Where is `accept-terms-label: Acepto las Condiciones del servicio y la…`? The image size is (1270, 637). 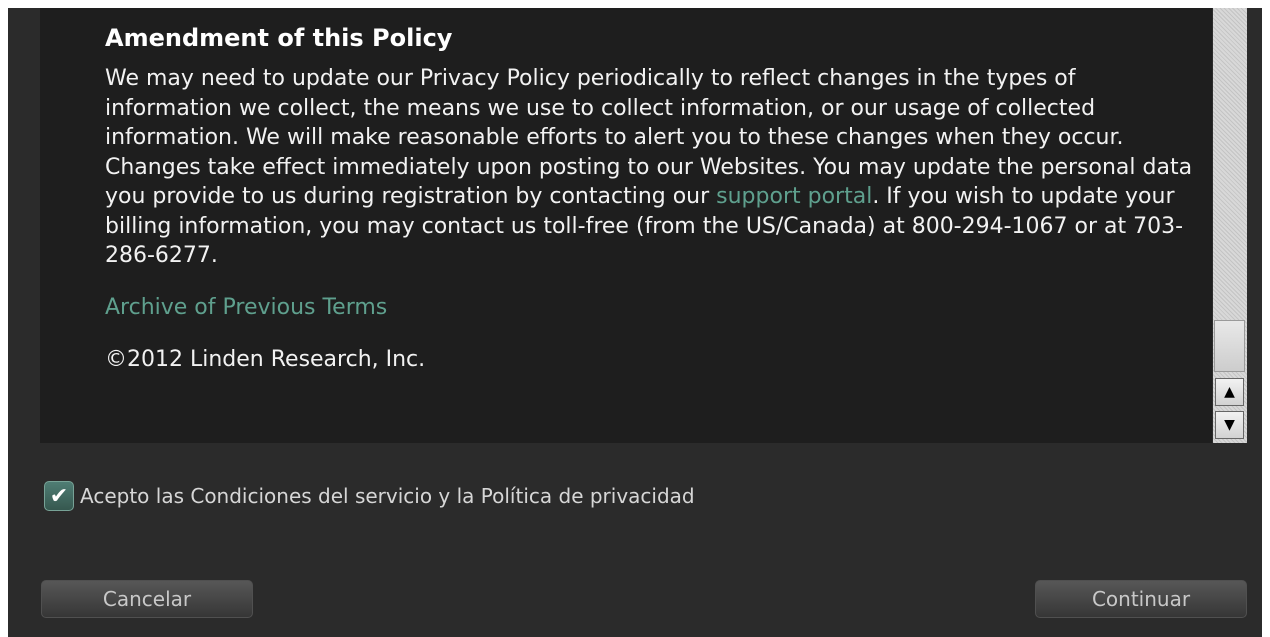 accept-terms-label: Acepto las Condiciones del servicio y la… is located at coordinates (387, 496).